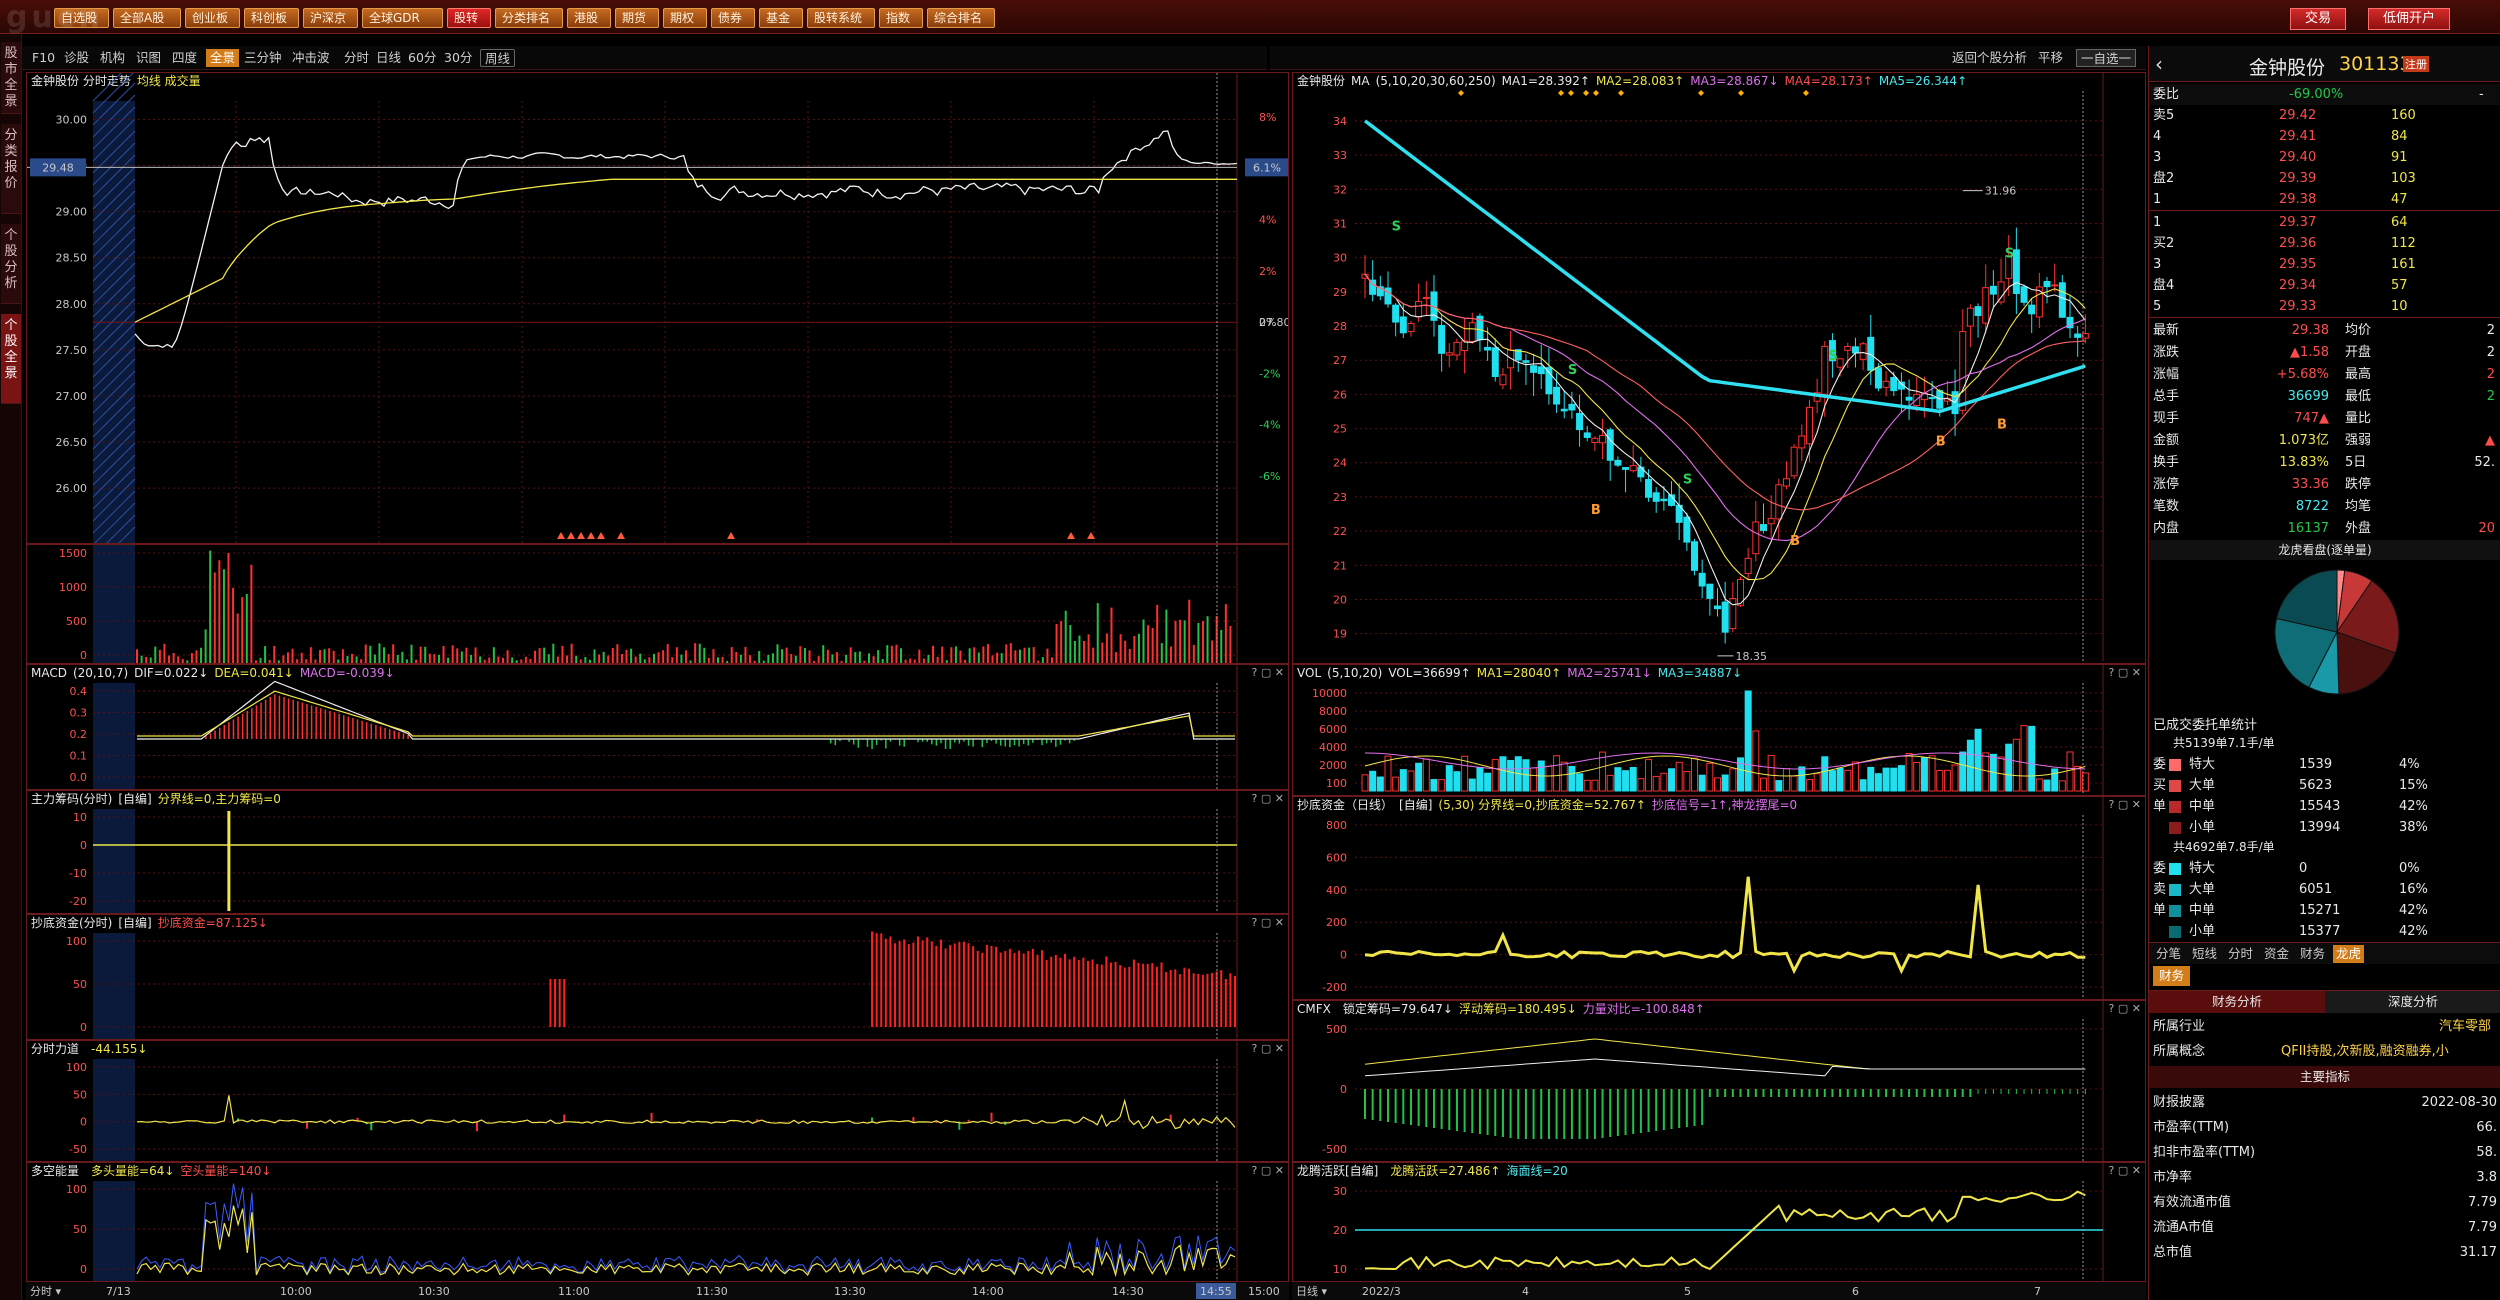 The width and height of the screenshot is (2500, 1300). What do you see at coordinates (2159, 64) in the screenshot?
I see `back-arrow-icon: ‹` at bounding box center [2159, 64].